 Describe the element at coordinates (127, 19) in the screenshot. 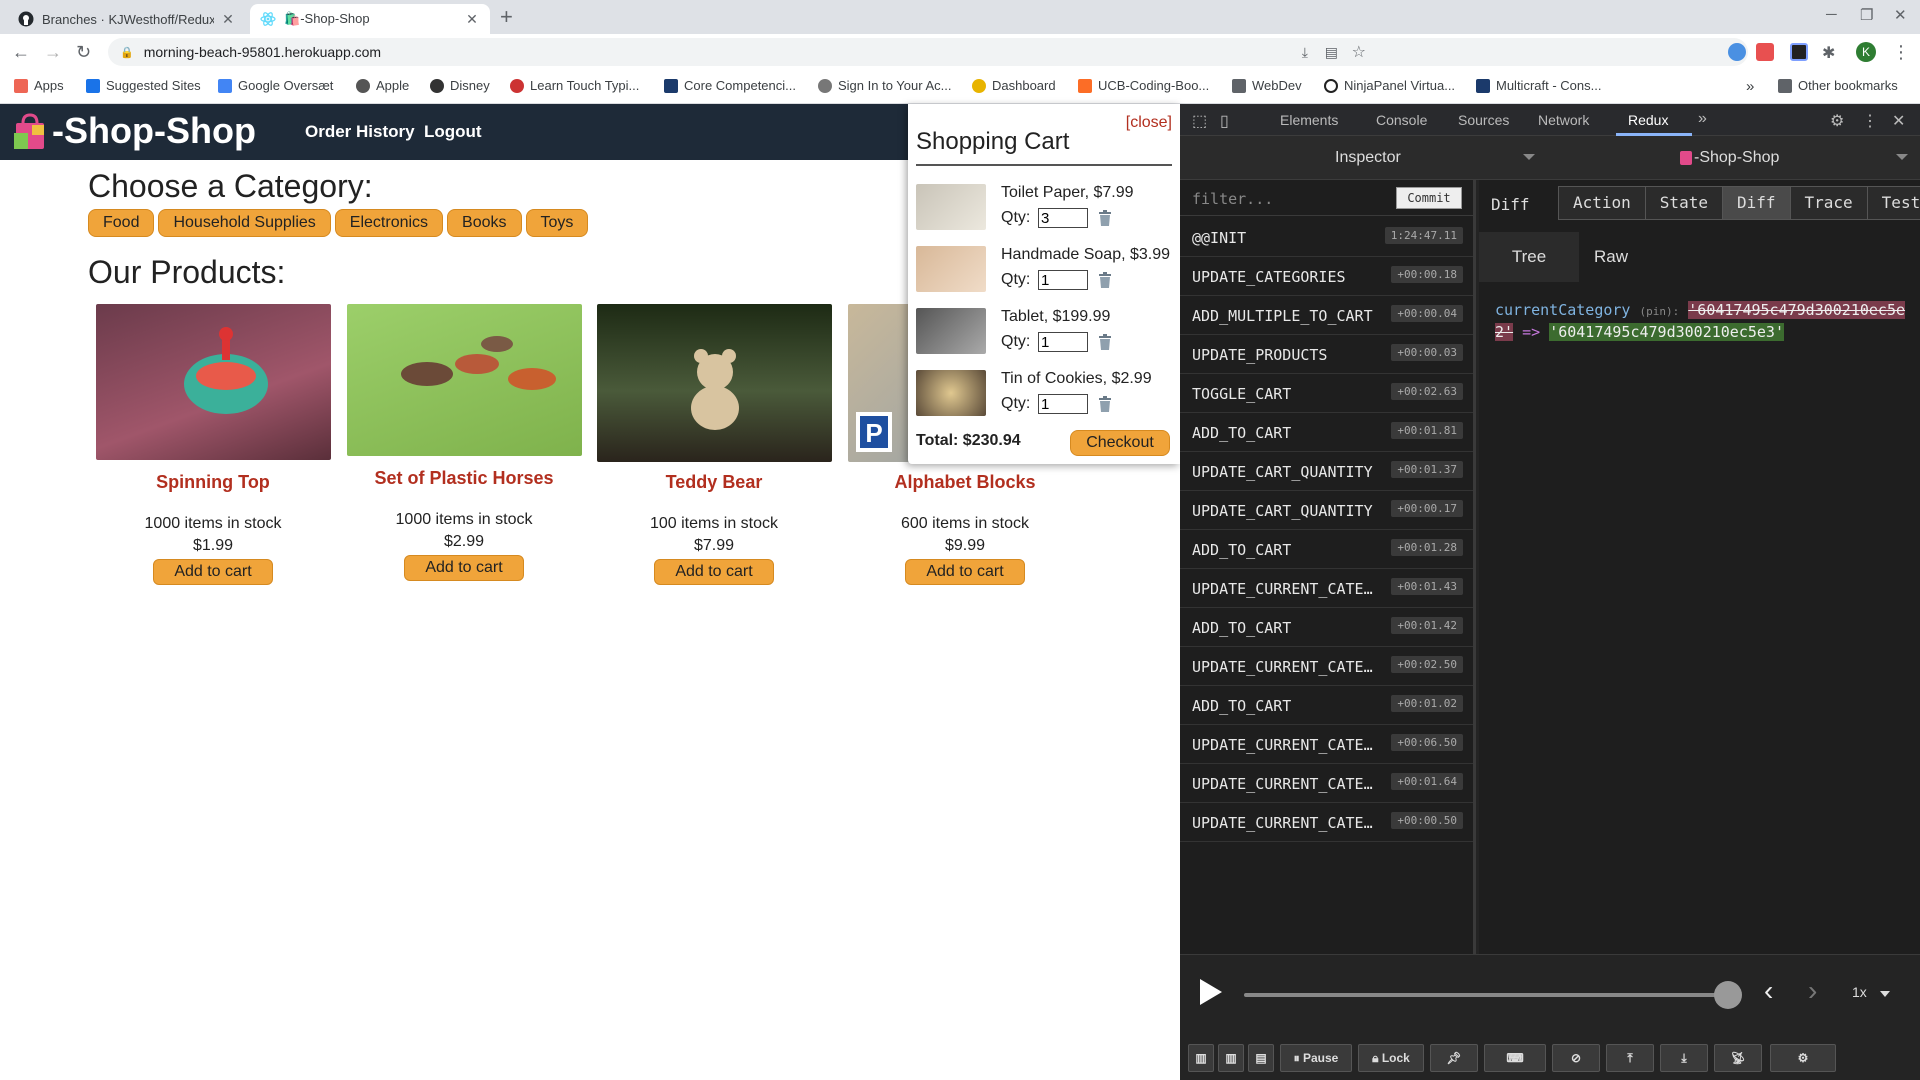

I see `browser-tab-github: Branches · KJWesthoff/Redux ✕` at that location.